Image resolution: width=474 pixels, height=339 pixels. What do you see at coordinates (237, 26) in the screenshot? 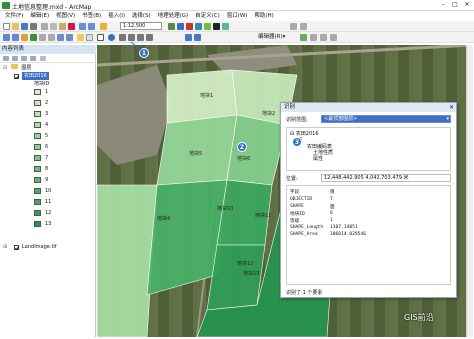
I see `standard-toolbar: 1:12,500` at bounding box center [237, 26].